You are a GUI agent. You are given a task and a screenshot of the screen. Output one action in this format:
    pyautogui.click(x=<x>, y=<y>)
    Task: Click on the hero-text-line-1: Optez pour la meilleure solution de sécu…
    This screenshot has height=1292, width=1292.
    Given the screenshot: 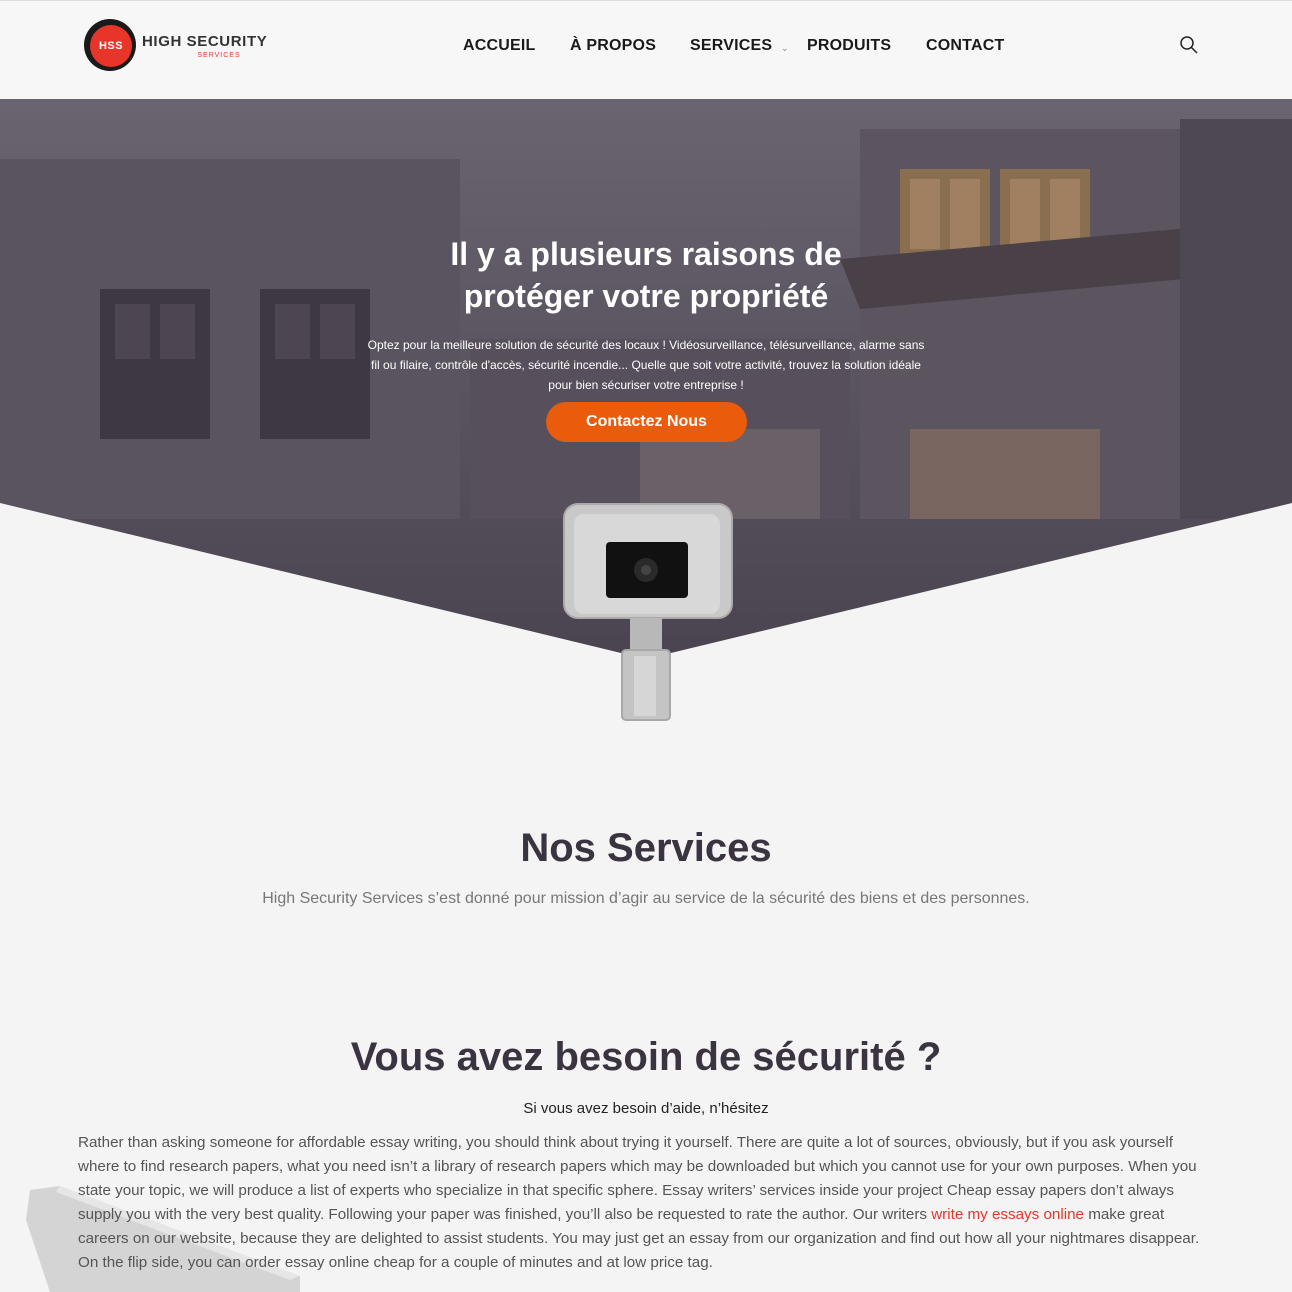 What is the action you would take?
    pyautogui.click(x=646, y=345)
    